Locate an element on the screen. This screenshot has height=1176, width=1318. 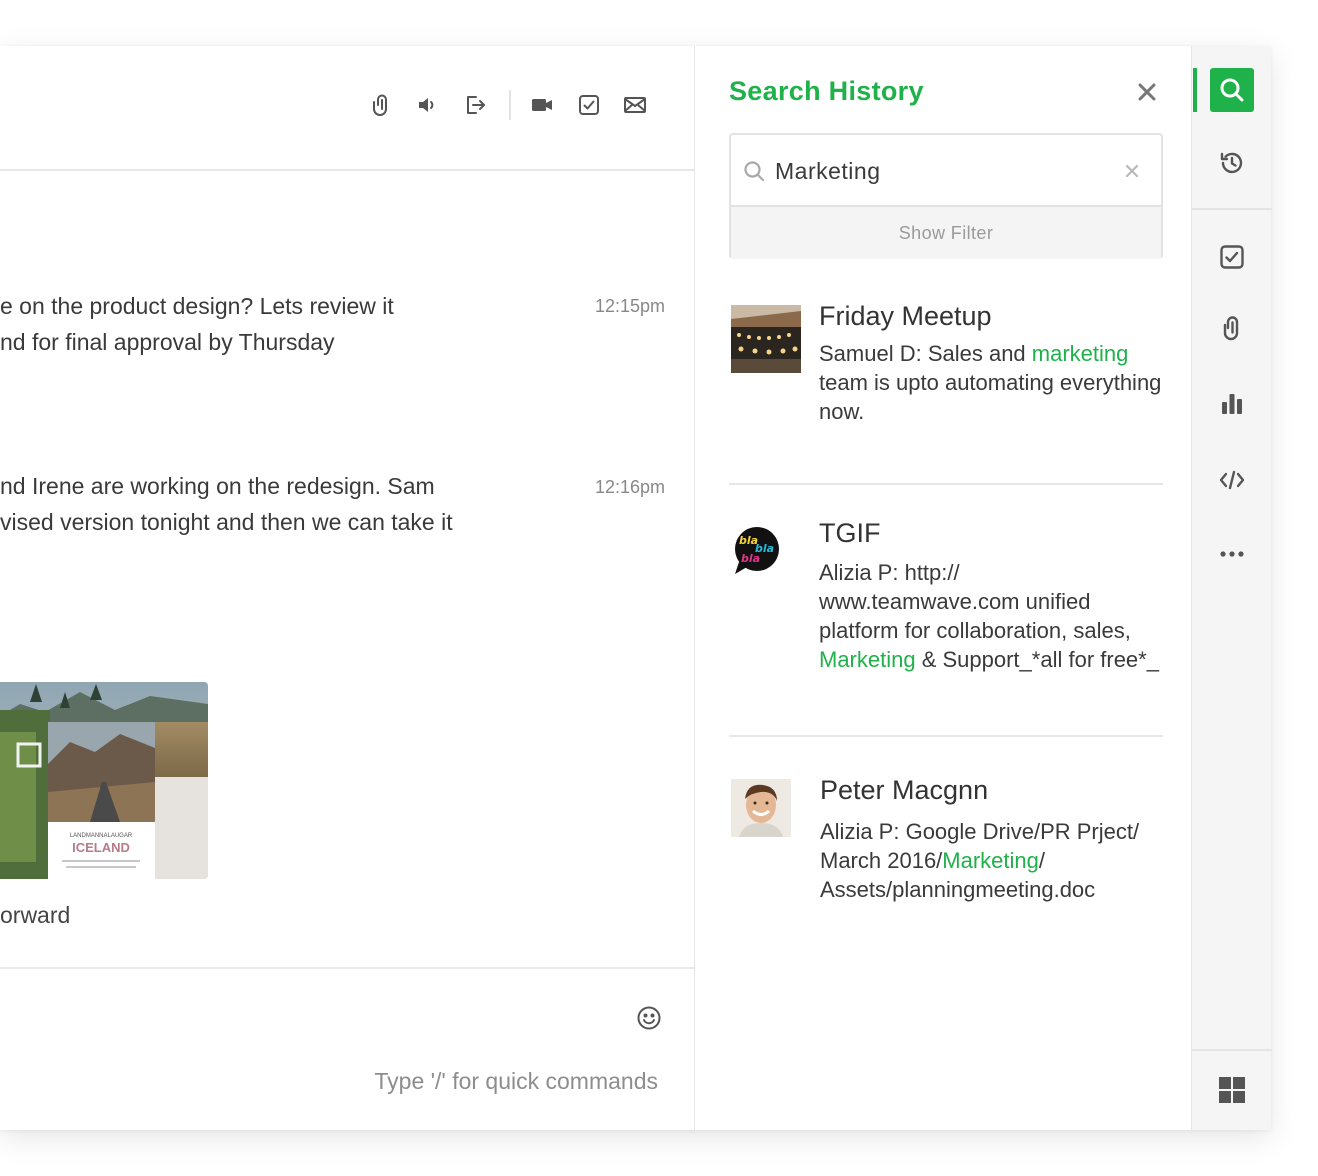
rail-item-search is located at coordinates (1232, 90).